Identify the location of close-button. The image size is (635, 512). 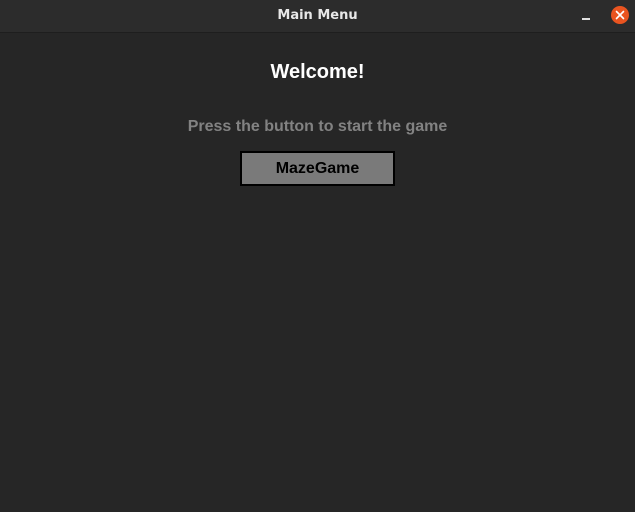
(620, 15).